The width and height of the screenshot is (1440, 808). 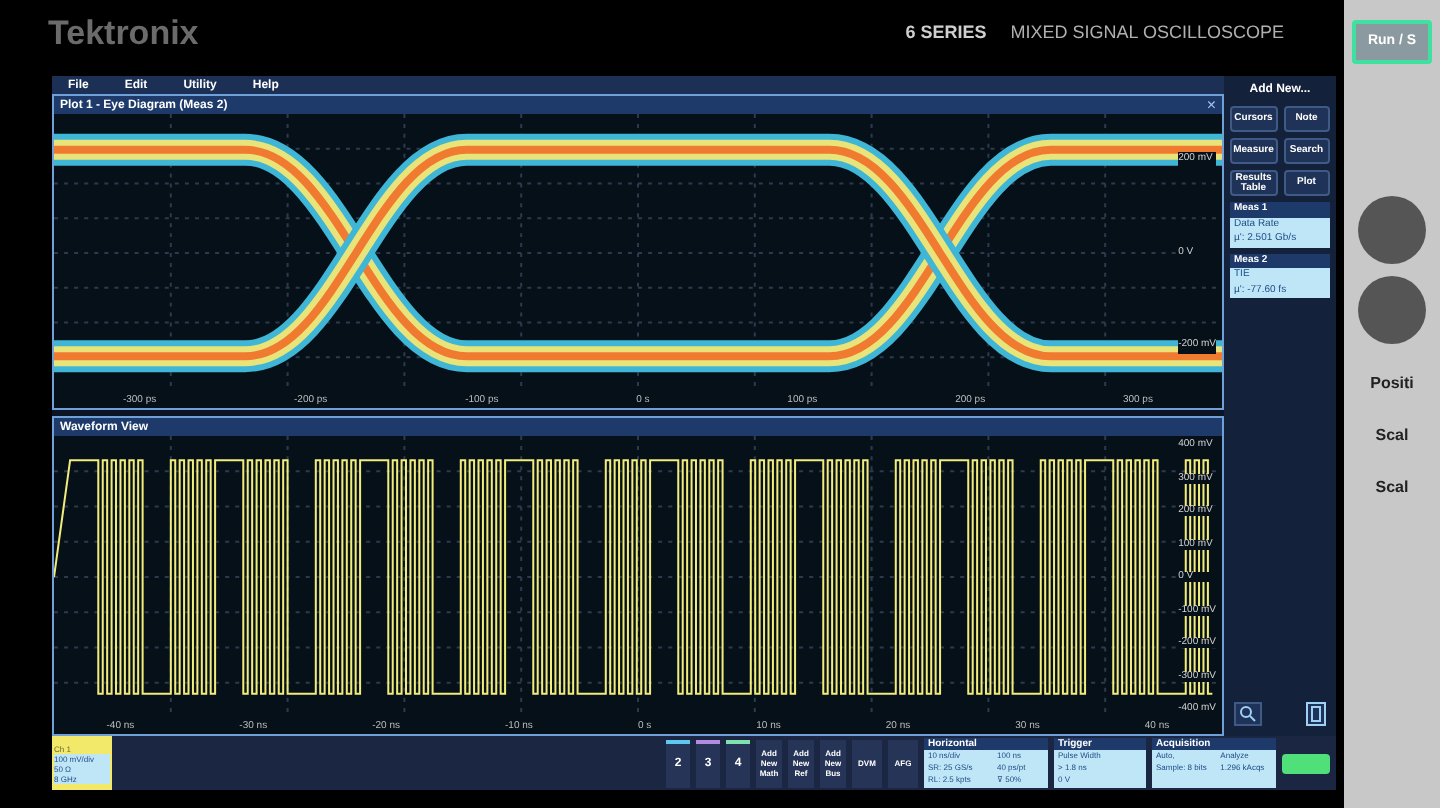 I want to click on status-button, so click(x=1306, y=763).